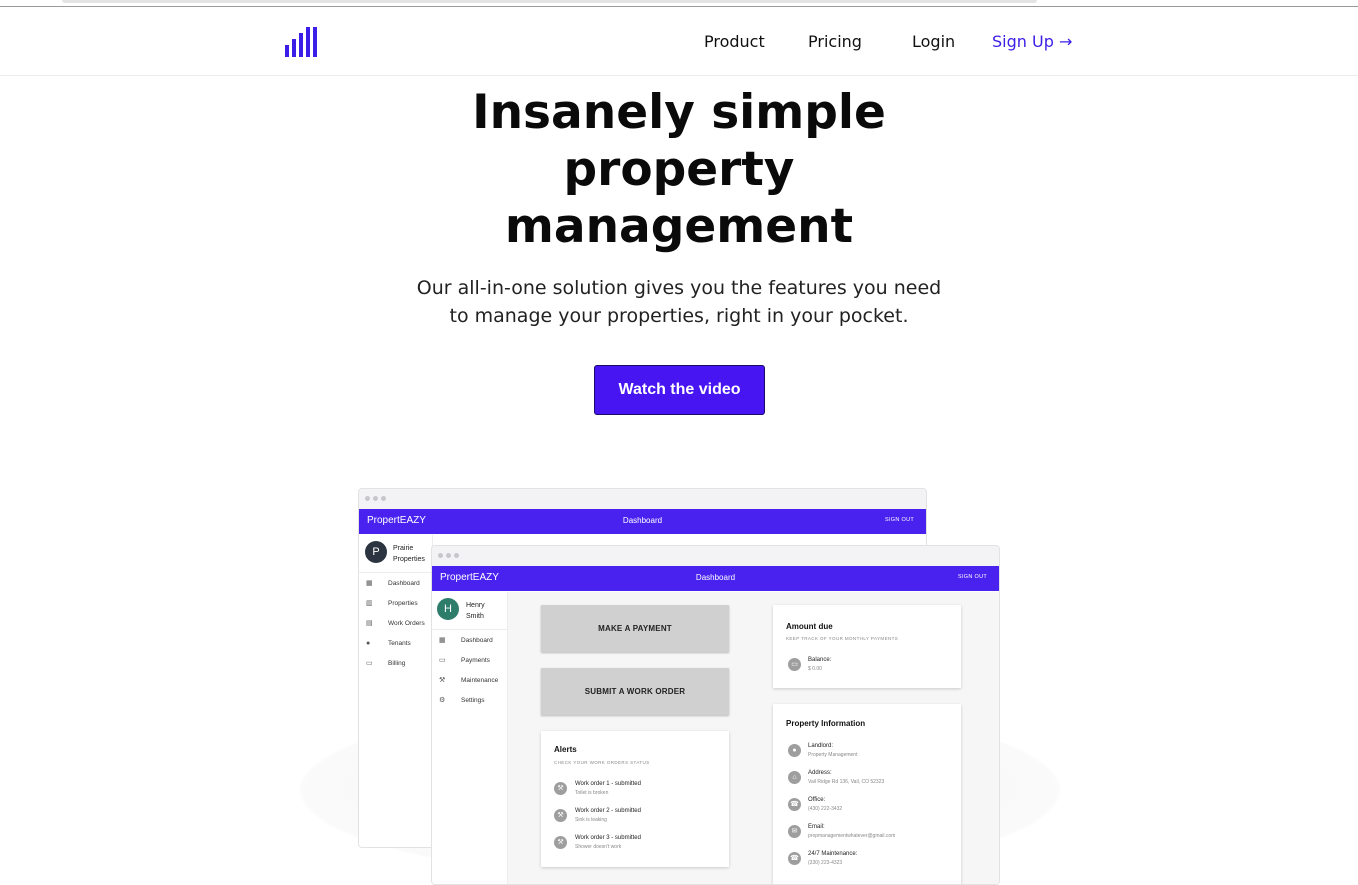 The image size is (1358, 885). I want to click on sidebar-item-label: Billing, so click(397, 663).